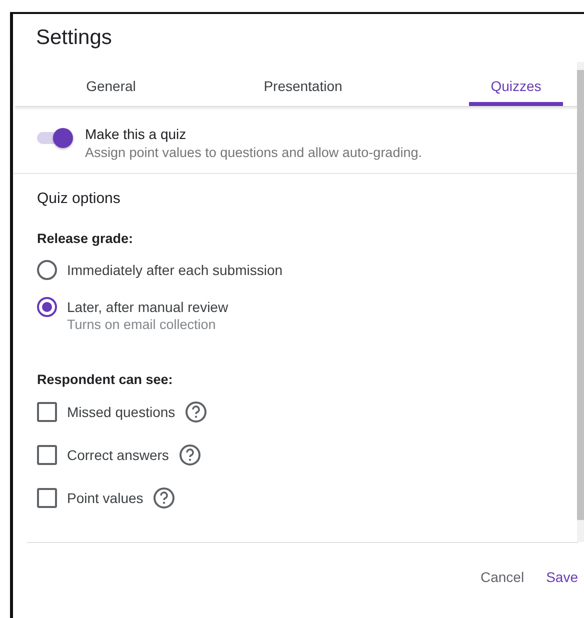 This screenshot has height=618, width=584. Describe the element at coordinates (55, 138) in the screenshot. I see `toggle-switch` at that location.